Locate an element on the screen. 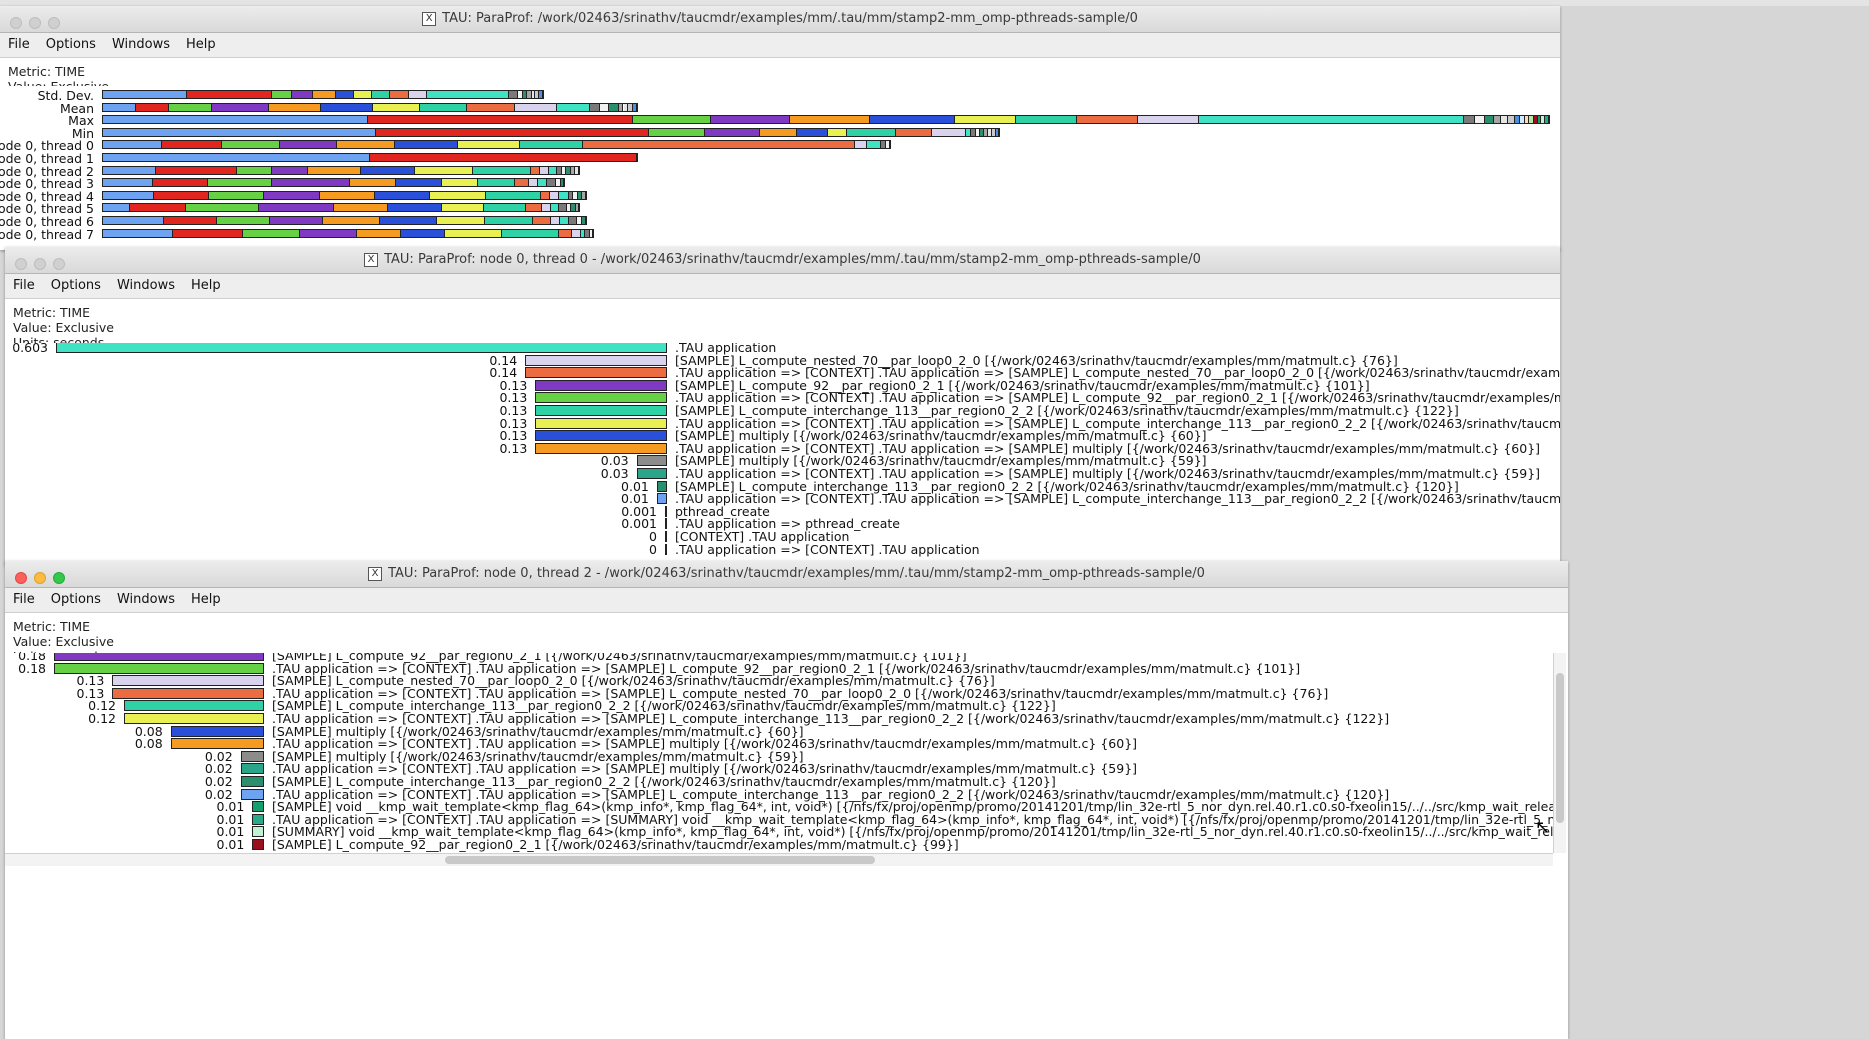  scroll-thumb is located at coordinates (1560, 748).